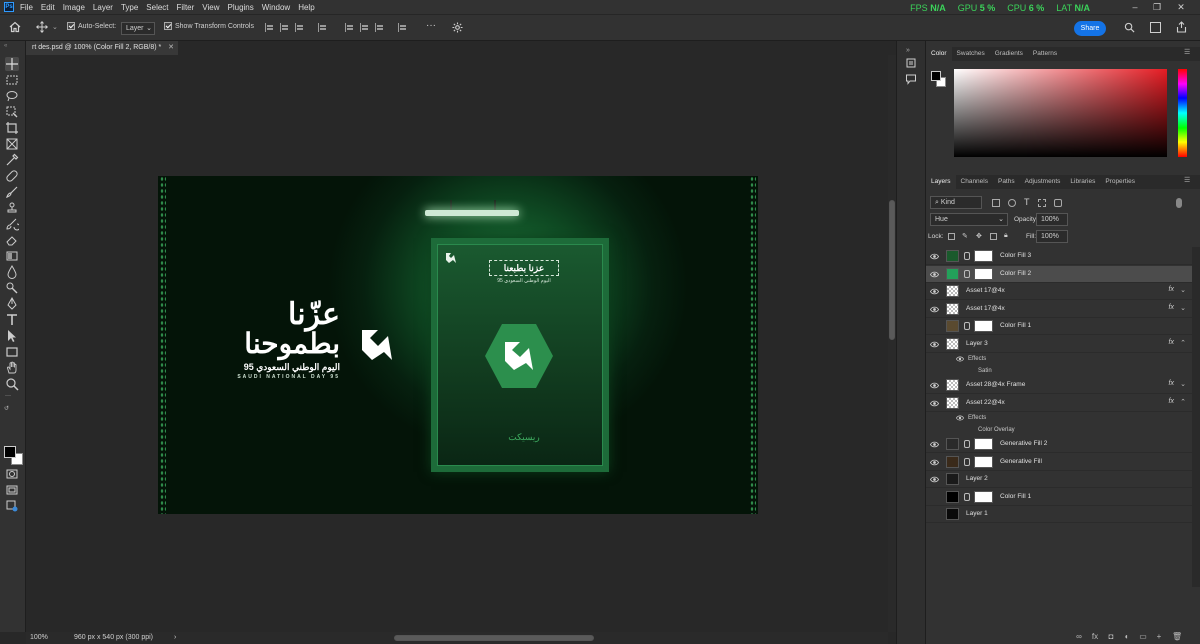 This screenshot has height=644, width=1200. What do you see at coordinates (91, 26) in the screenshot?
I see `auto-select-checkbox: Auto-Select:` at bounding box center [91, 26].